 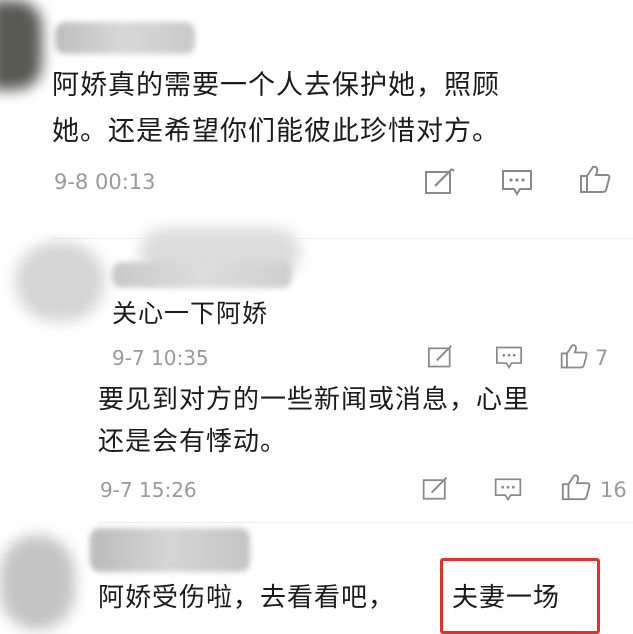 I want to click on comment-1-time: 9-8 00:13, so click(x=105, y=182).